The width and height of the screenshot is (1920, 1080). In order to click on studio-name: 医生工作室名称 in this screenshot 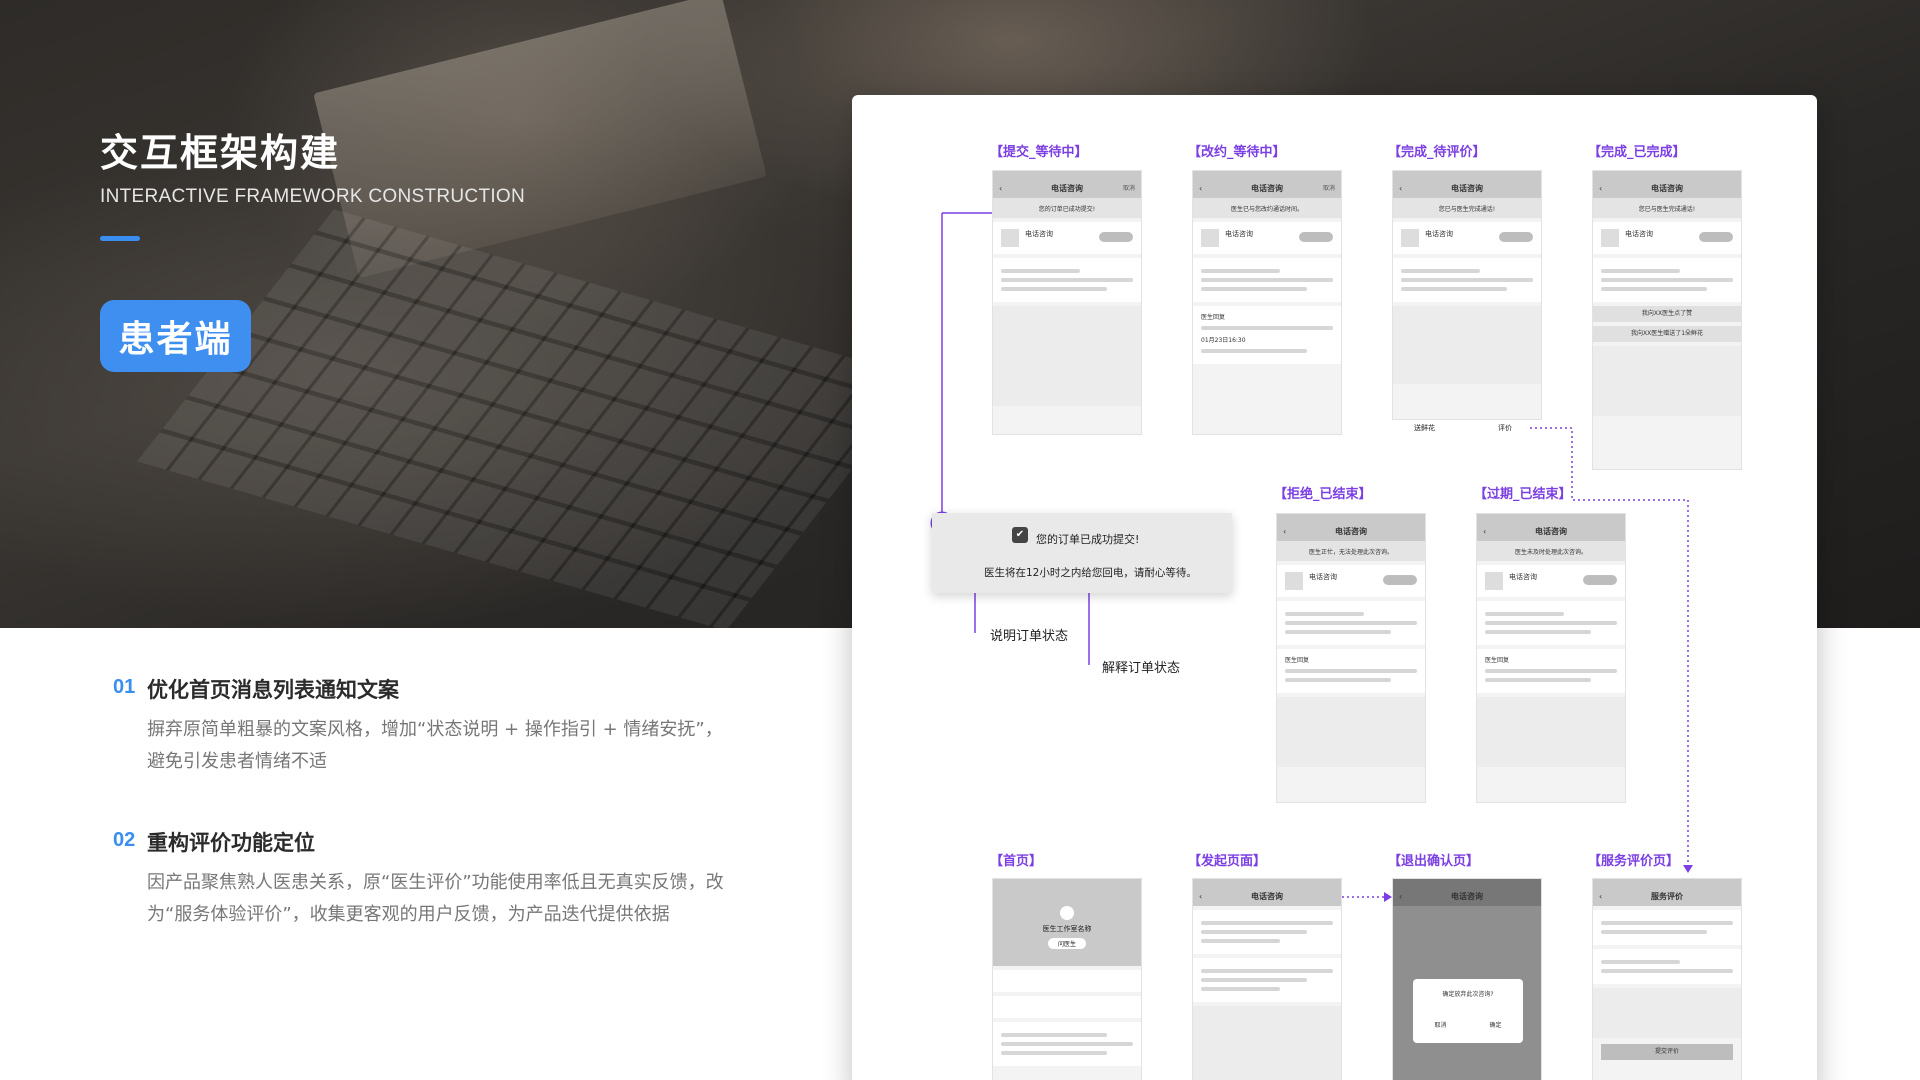, I will do `click(1067, 929)`.